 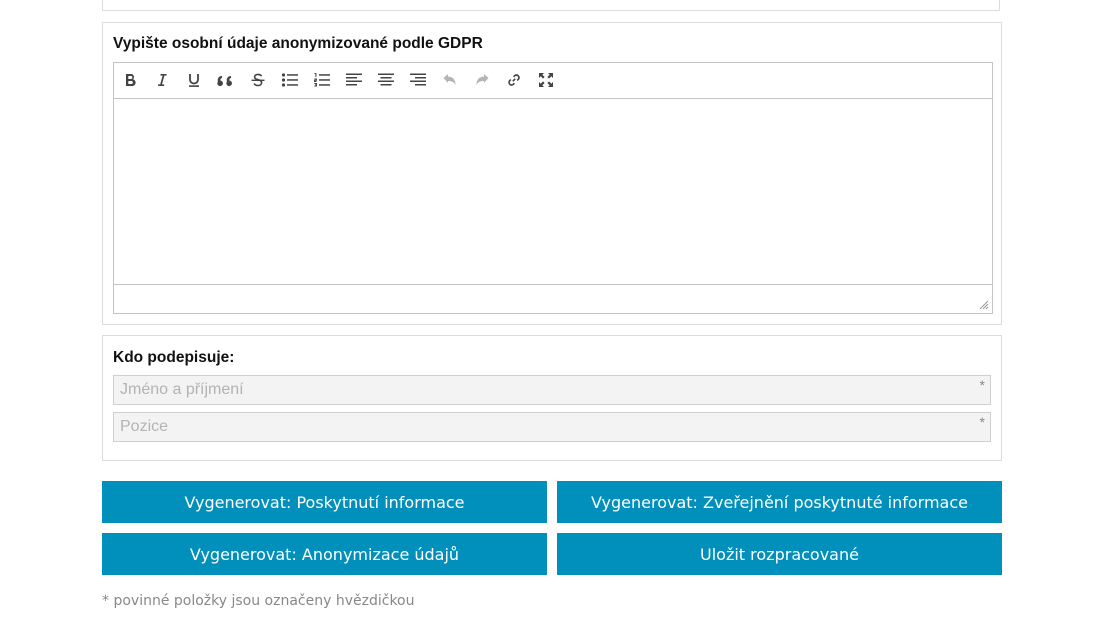 I want to click on blockquote-button, so click(x=226, y=80).